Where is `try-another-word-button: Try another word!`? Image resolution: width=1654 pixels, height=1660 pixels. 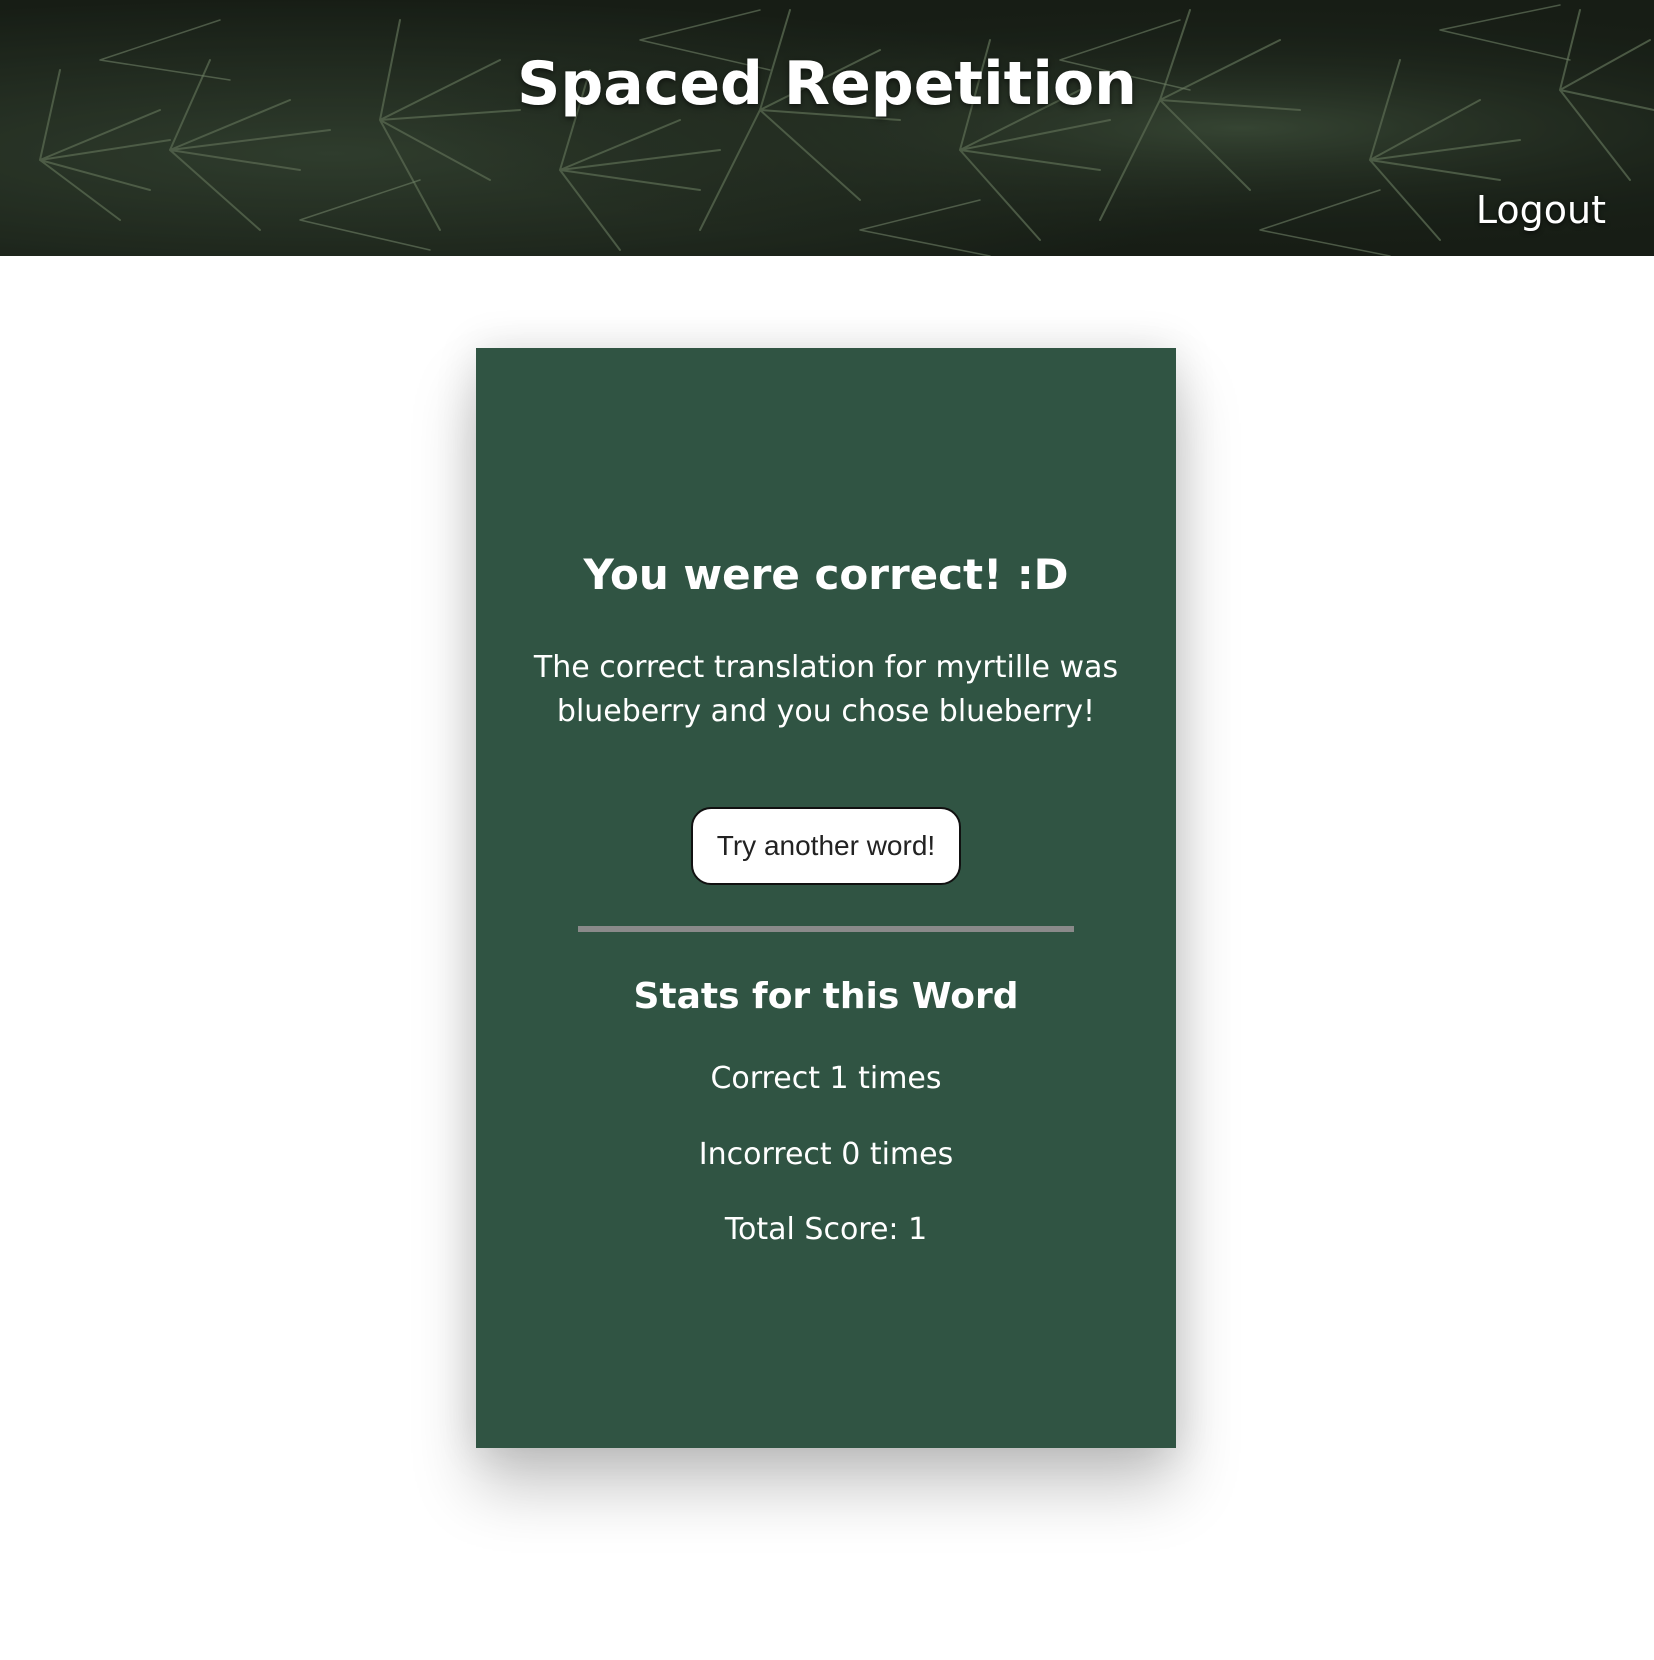
try-another-word-button: Try another word! is located at coordinates (826, 846).